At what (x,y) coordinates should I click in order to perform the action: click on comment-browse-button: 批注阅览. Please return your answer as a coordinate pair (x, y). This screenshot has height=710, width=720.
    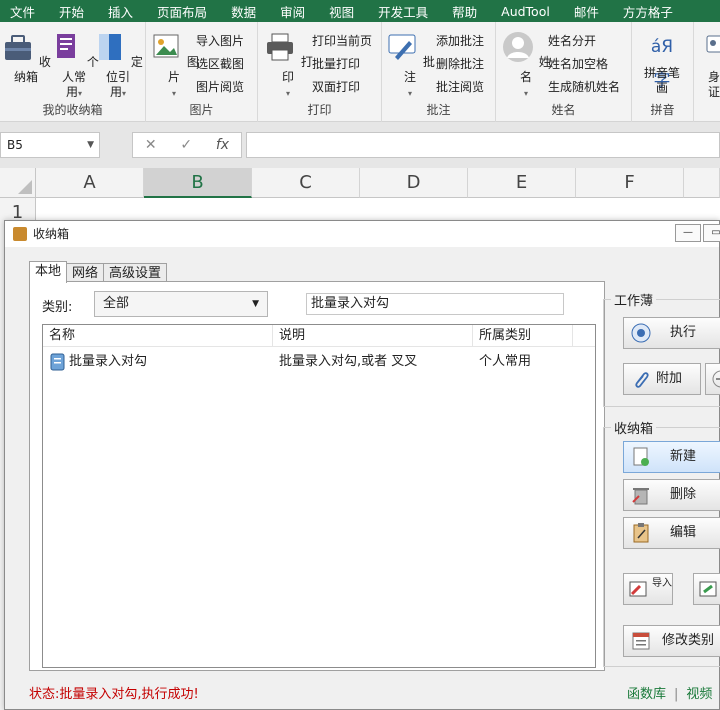
    Looking at the image, I should click on (459, 87).